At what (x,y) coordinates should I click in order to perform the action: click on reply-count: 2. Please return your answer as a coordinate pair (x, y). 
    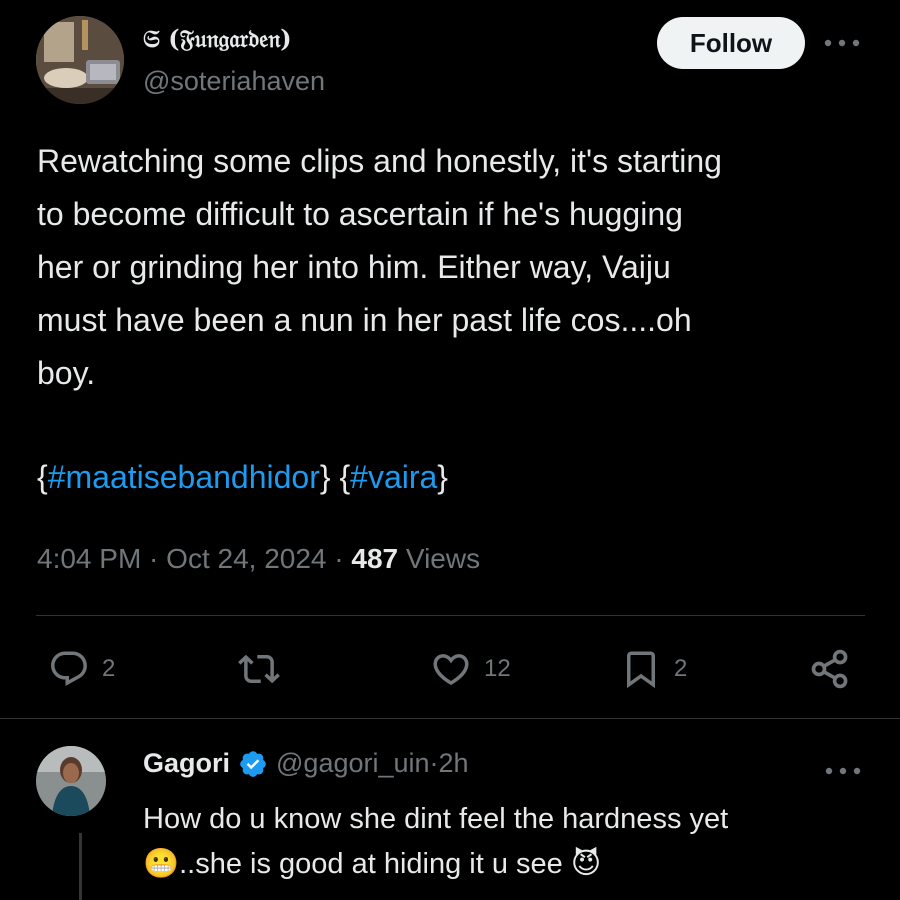
    Looking at the image, I should click on (109, 668).